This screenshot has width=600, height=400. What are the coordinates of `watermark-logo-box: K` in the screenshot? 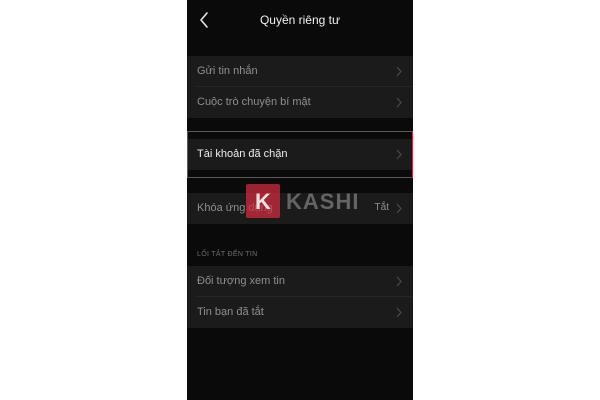 It's located at (263, 201).